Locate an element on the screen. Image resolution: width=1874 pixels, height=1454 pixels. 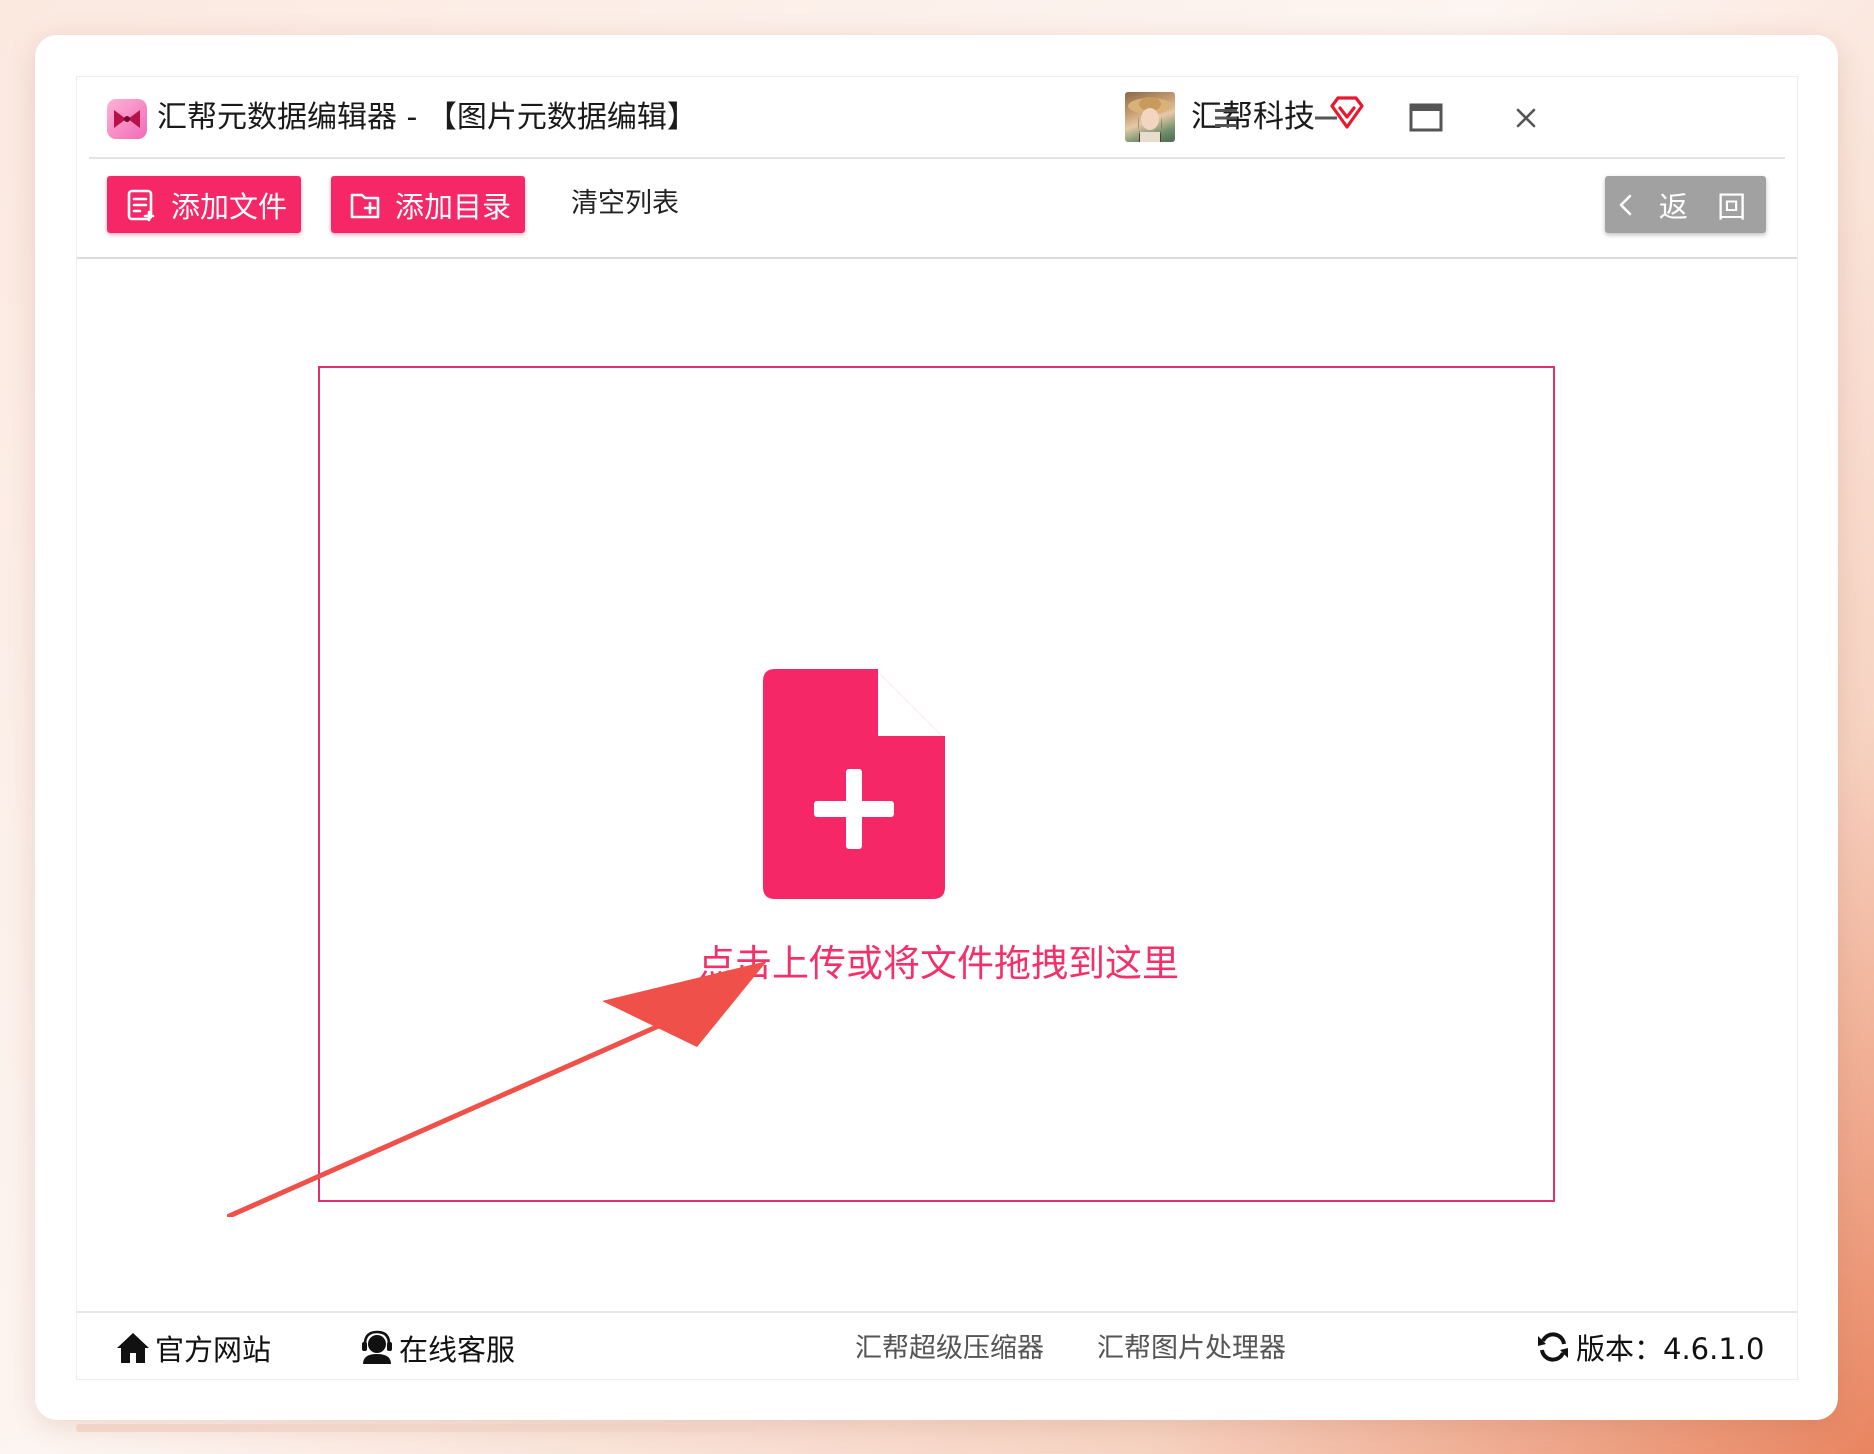
add-file-icon is located at coordinates (141, 205).